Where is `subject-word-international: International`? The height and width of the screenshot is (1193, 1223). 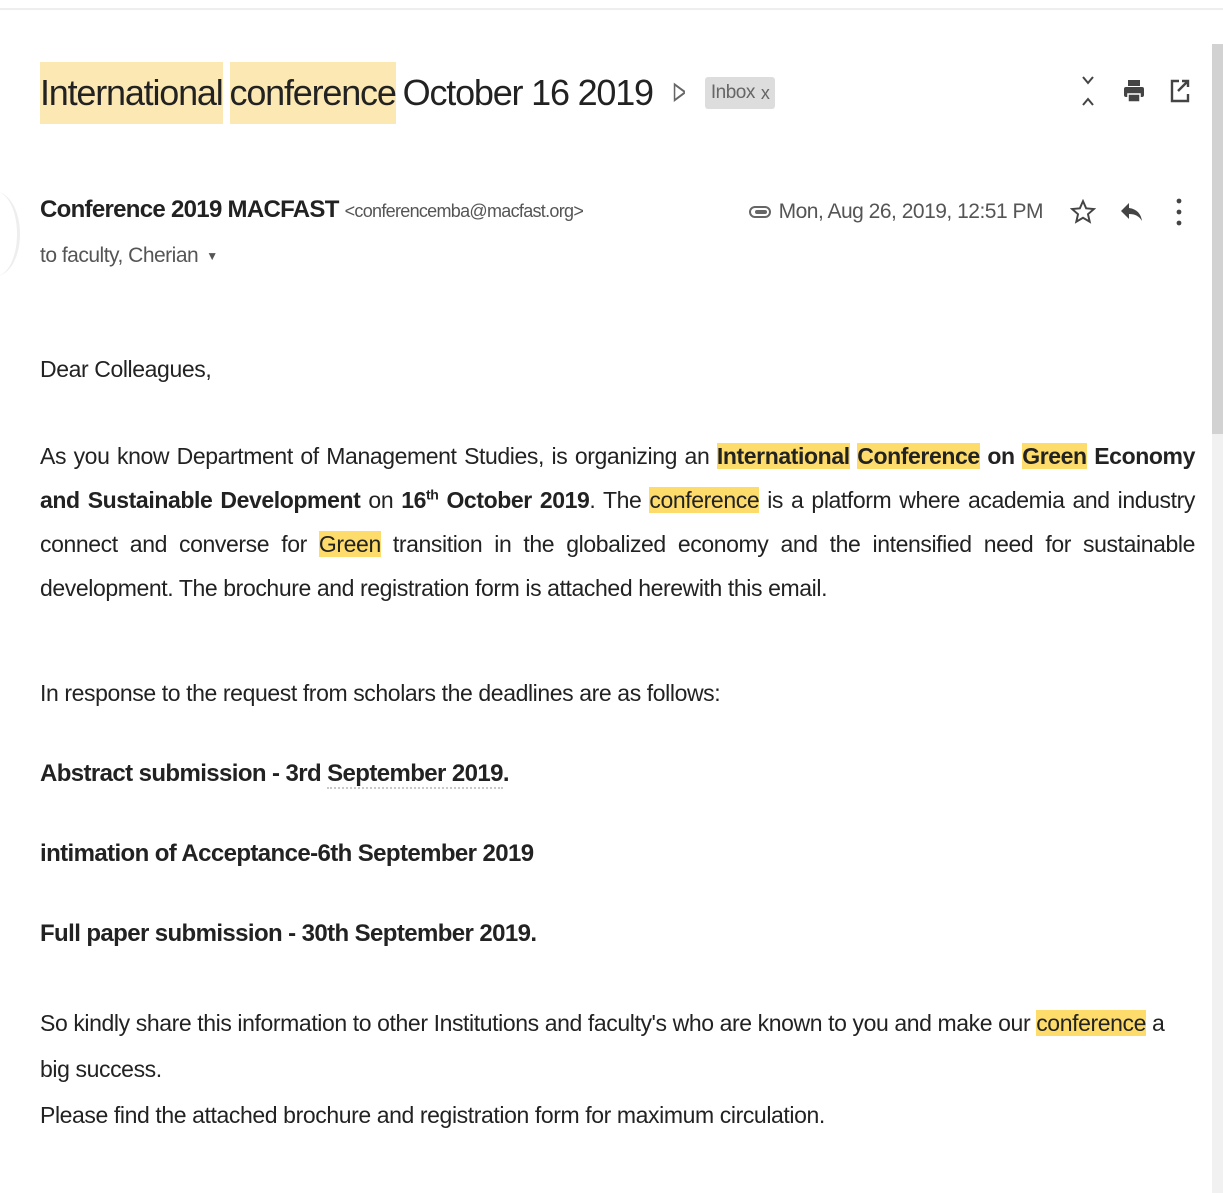 subject-word-international: International is located at coordinates (132, 93).